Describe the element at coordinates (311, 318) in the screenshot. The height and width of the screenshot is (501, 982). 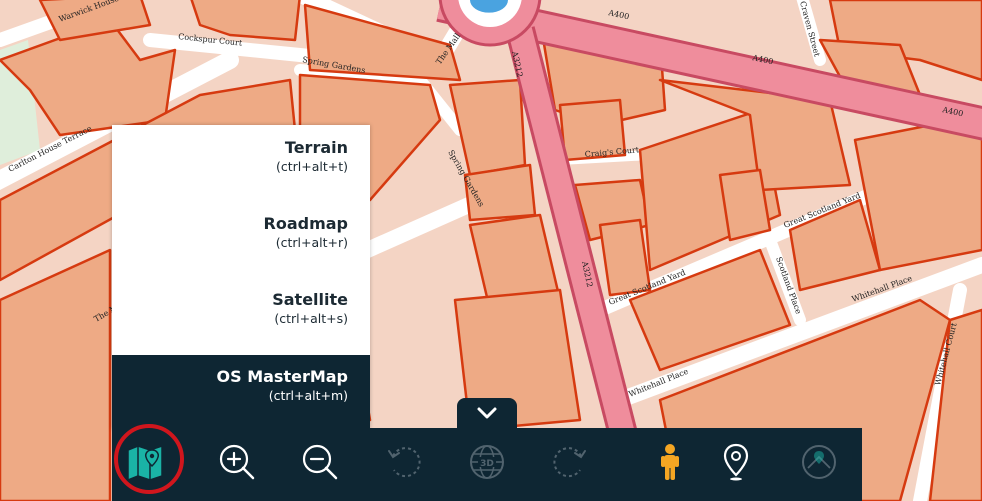
I see `map-type-shortcut: (ctrl+alt+s)` at that location.